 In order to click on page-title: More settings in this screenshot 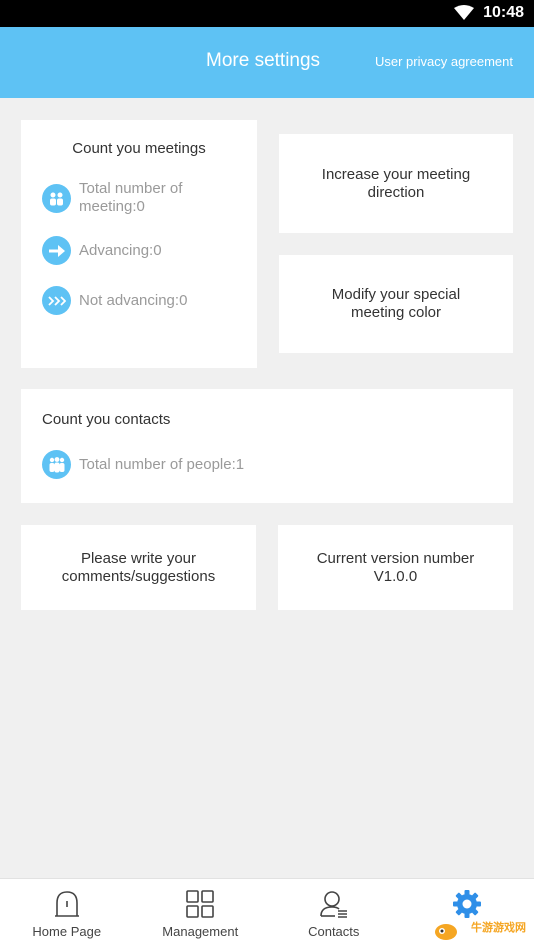, I will do `click(263, 60)`.